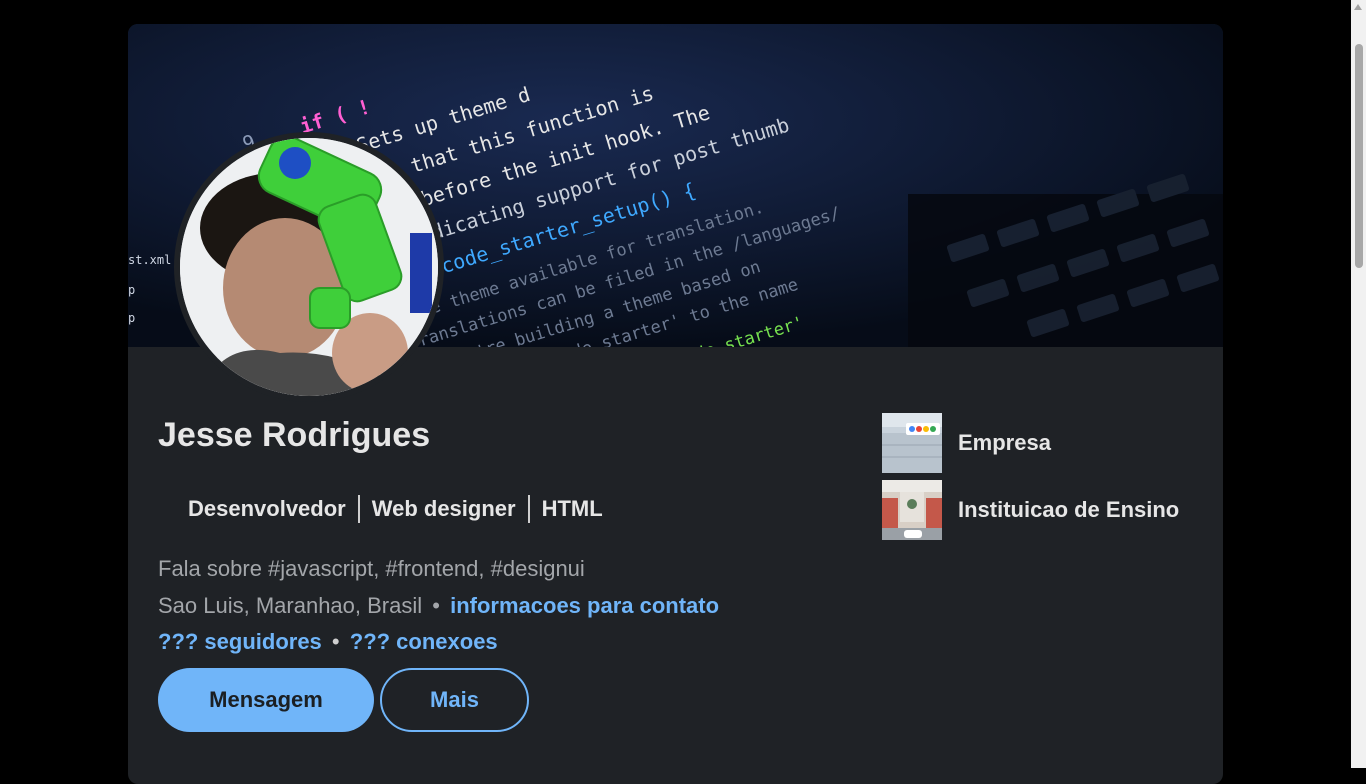 This screenshot has width=1366, height=784. Describe the element at coordinates (1358, 384) in the screenshot. I see `page-scrollbar` at that location.